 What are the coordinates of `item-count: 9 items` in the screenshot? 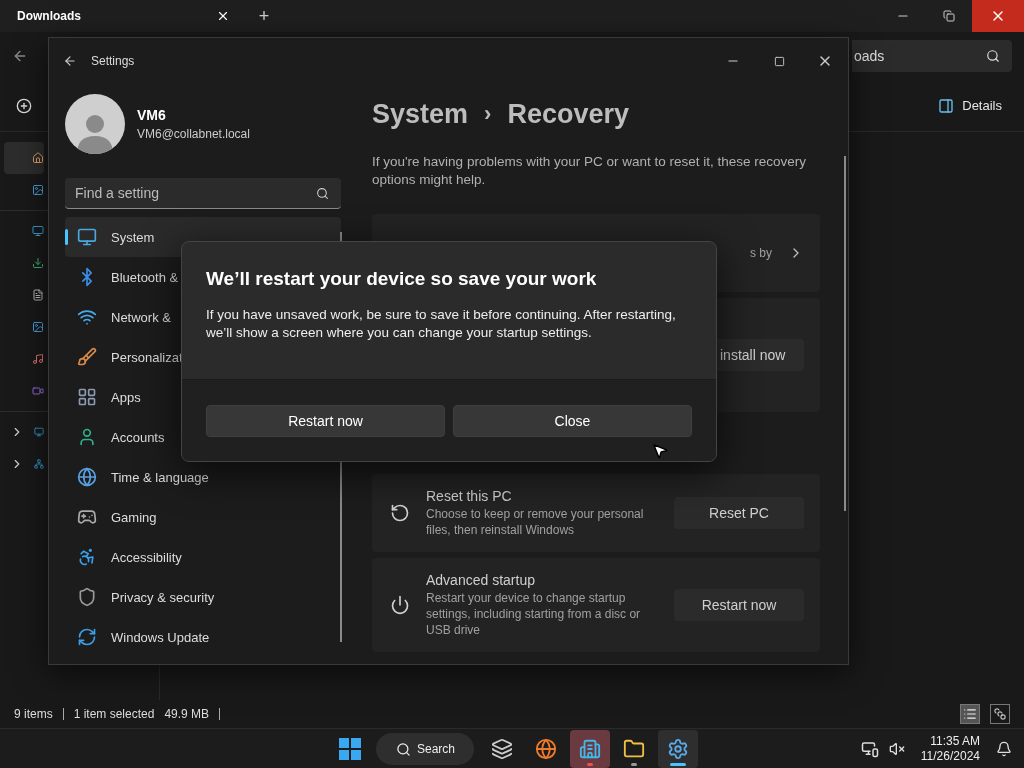 It's located at (33, 714).